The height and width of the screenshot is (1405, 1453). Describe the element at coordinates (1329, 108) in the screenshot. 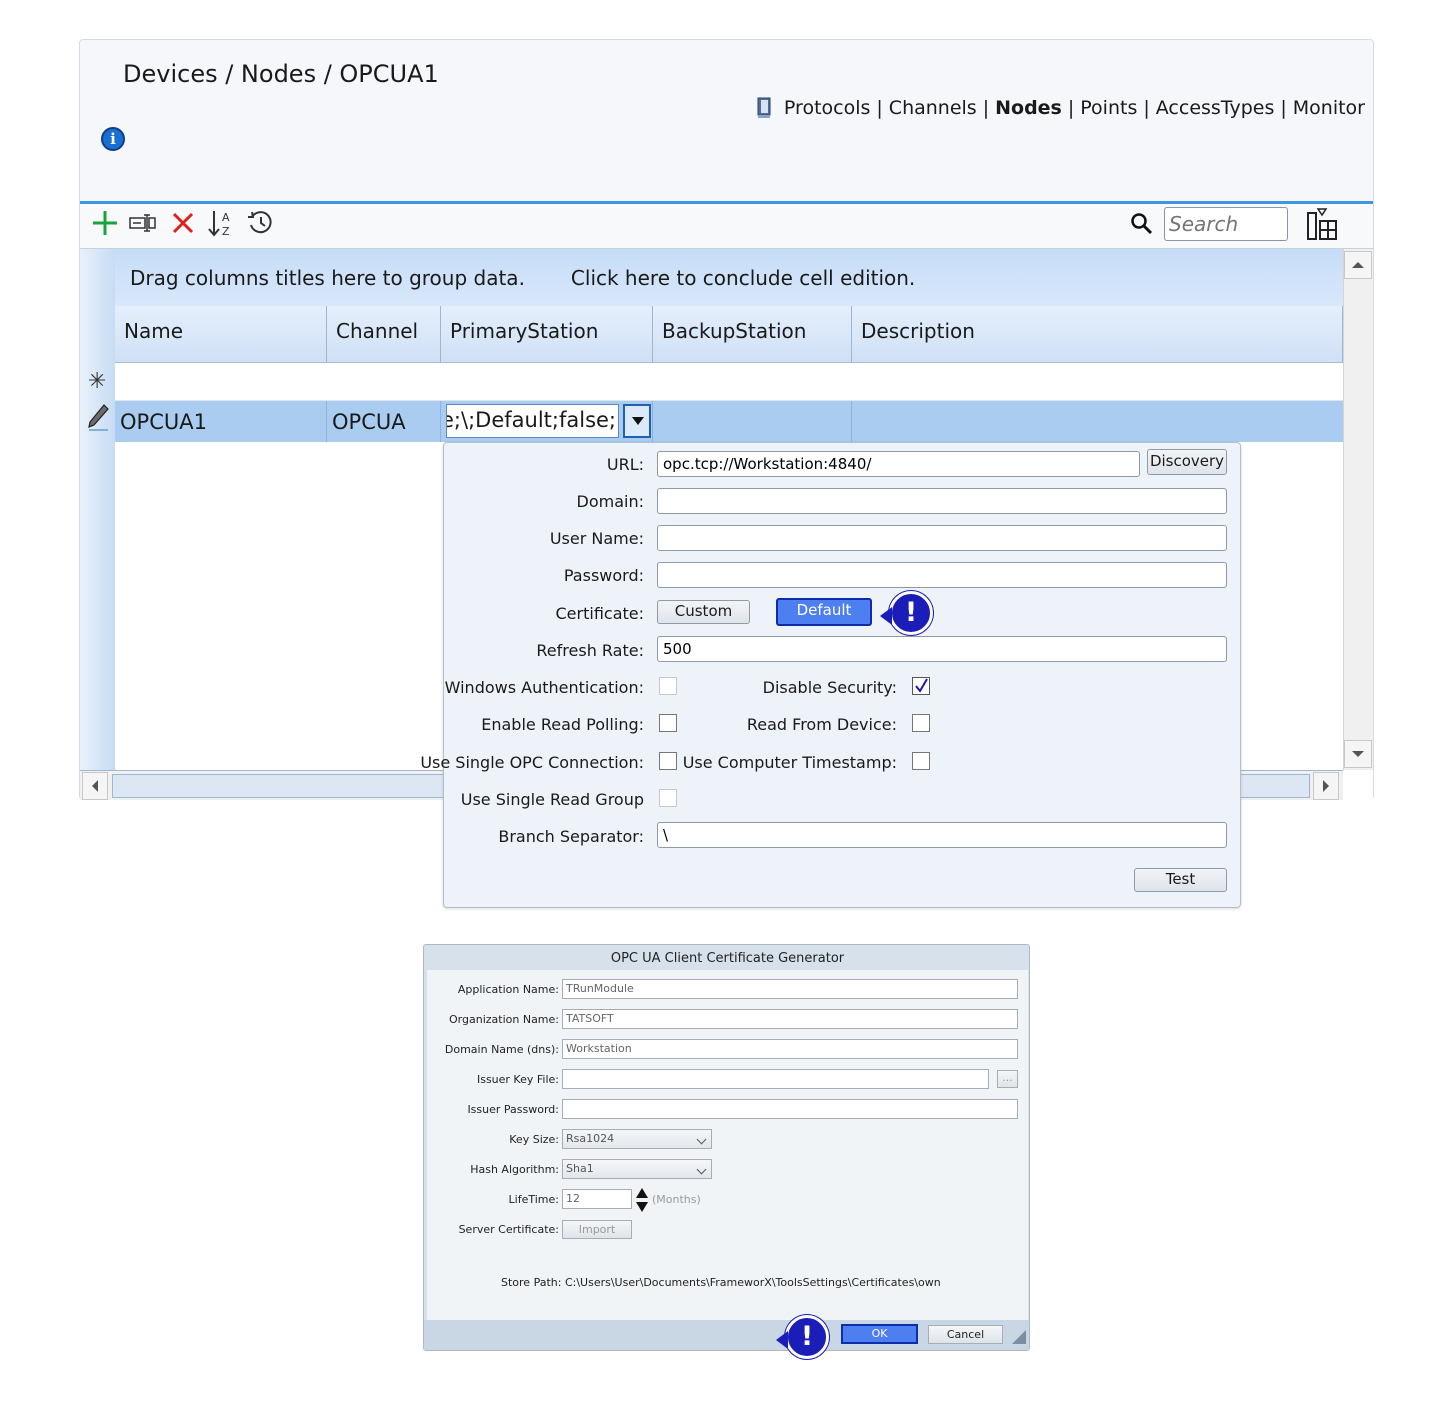

I see `nav-monitor: Monitor` at that location.